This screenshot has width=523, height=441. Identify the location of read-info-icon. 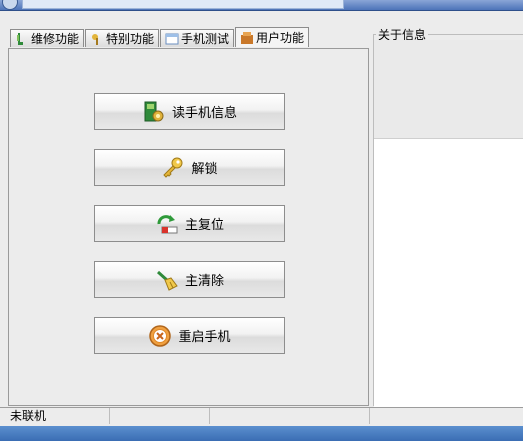
(154, 111).